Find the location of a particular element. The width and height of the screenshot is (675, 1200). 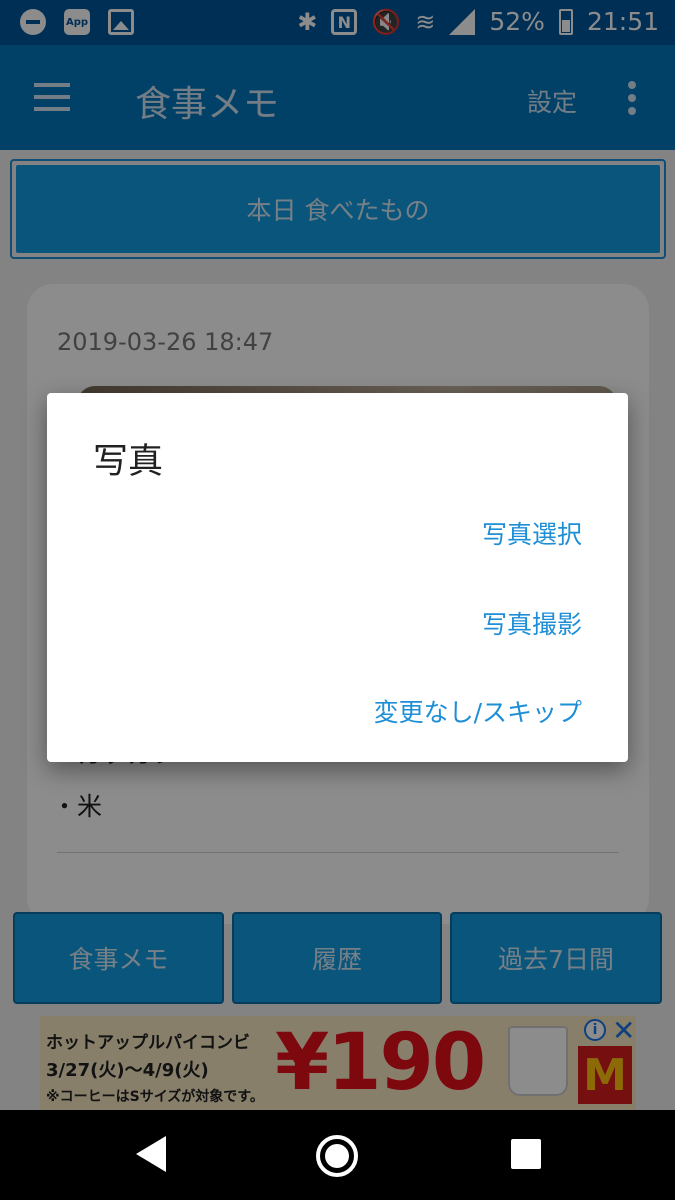

dialog-title: 写真 is located at coordinates (128, 462).